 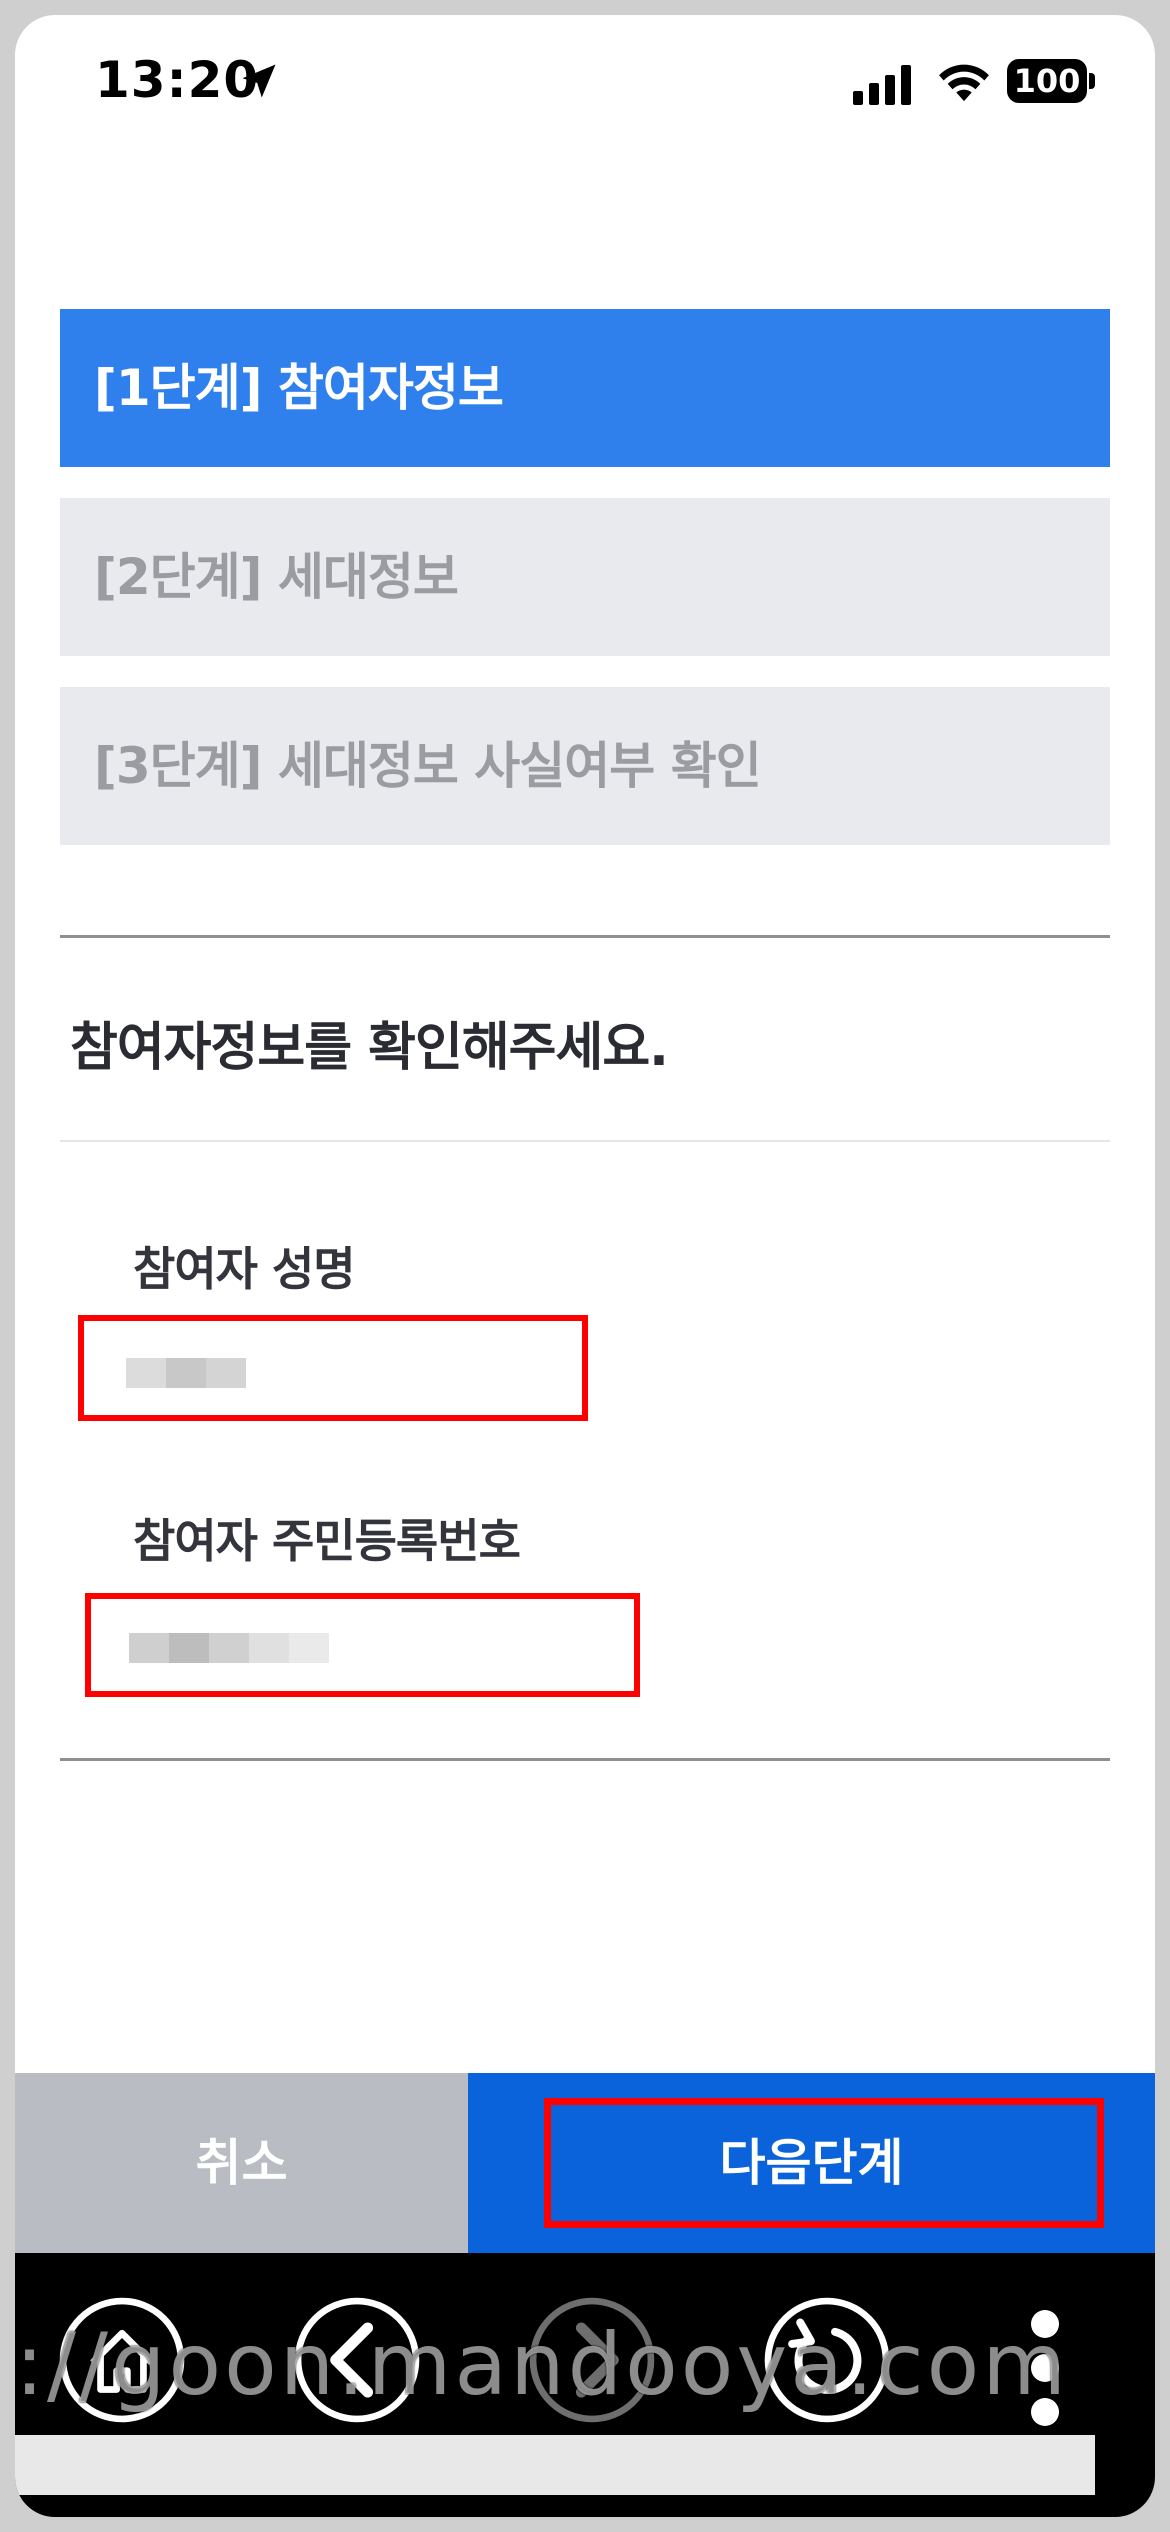 What do you see at coordinates (585, 577) in the screenshot?
I see `step-2-tab: [2단계] 세대정보` at bounding box center [585, 577].